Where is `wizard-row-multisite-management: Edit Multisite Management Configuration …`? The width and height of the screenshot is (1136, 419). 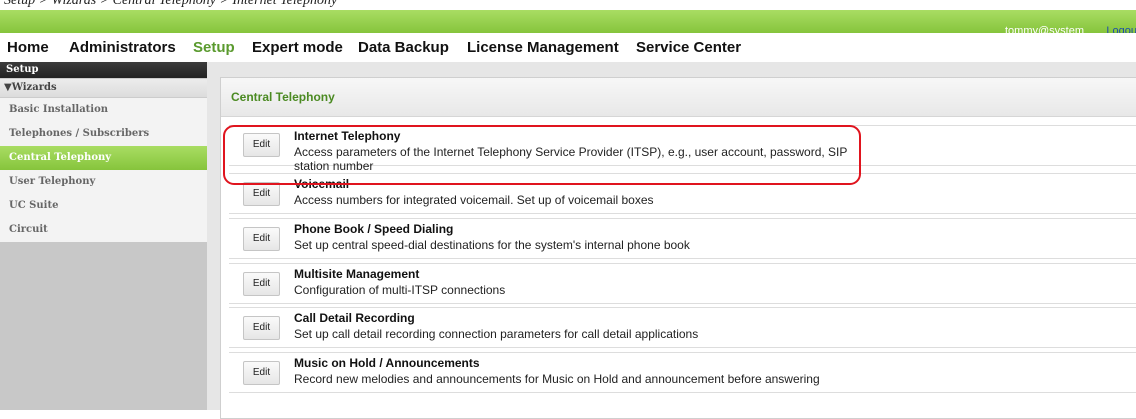
wizard-row-multisite-management: Edit Multisite Management Configuration … is located at coordinates (682, 283).